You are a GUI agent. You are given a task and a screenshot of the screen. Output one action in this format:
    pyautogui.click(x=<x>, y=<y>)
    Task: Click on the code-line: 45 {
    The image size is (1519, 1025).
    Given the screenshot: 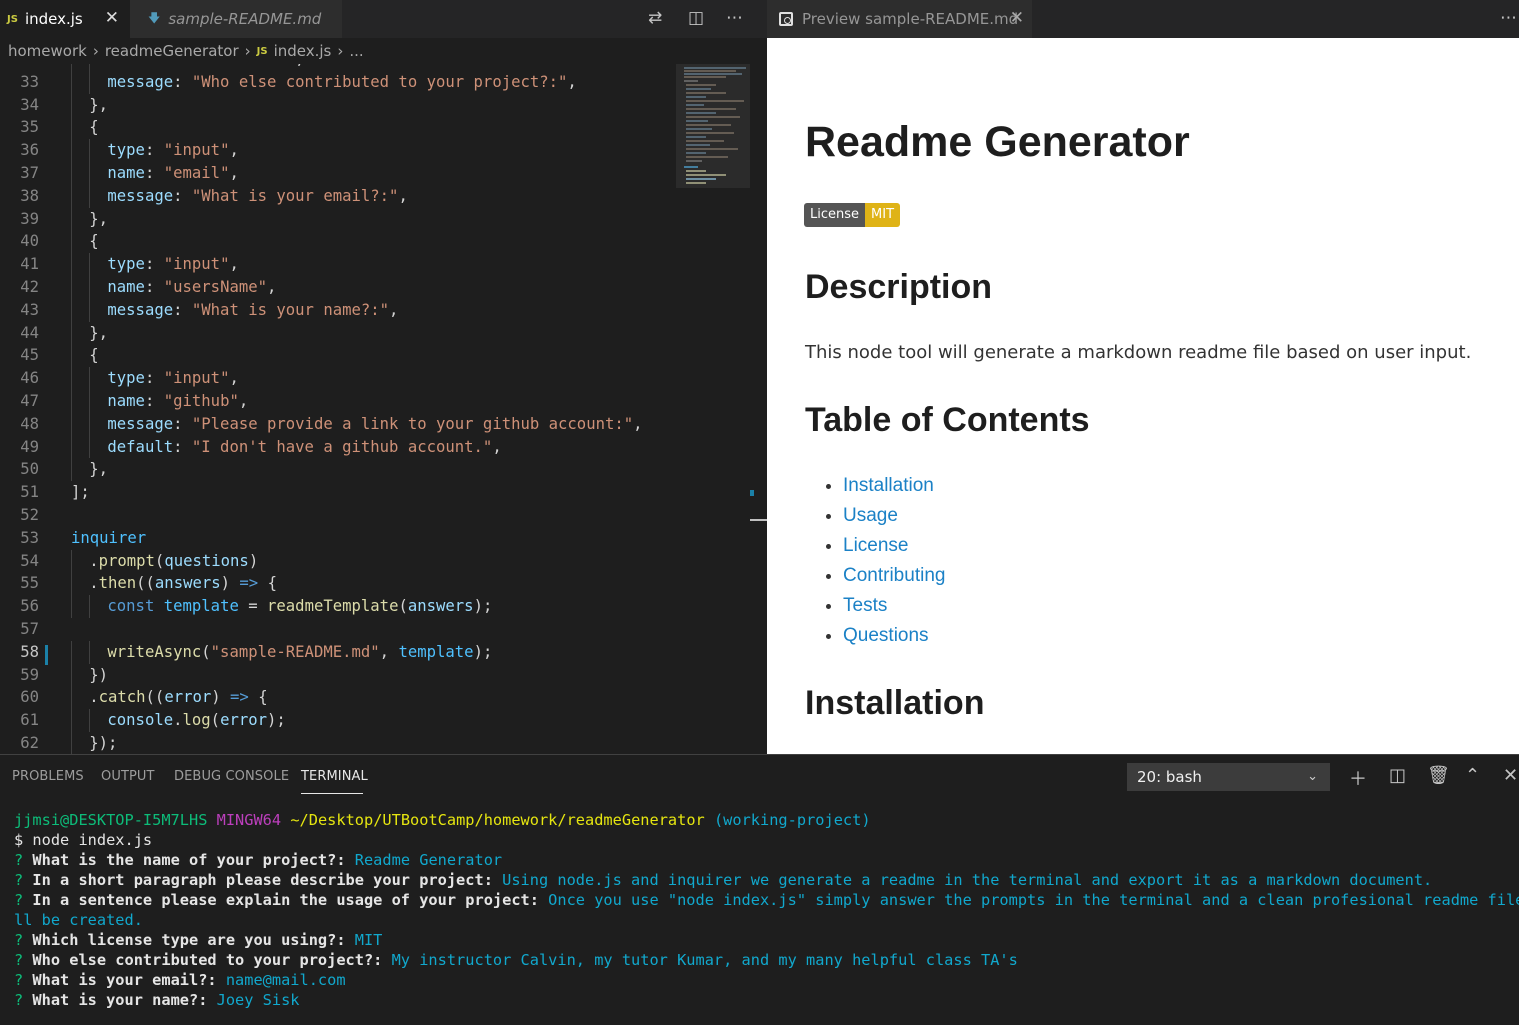 What is the action you would take?
    pyautogui.click(x=337, y=356)
    